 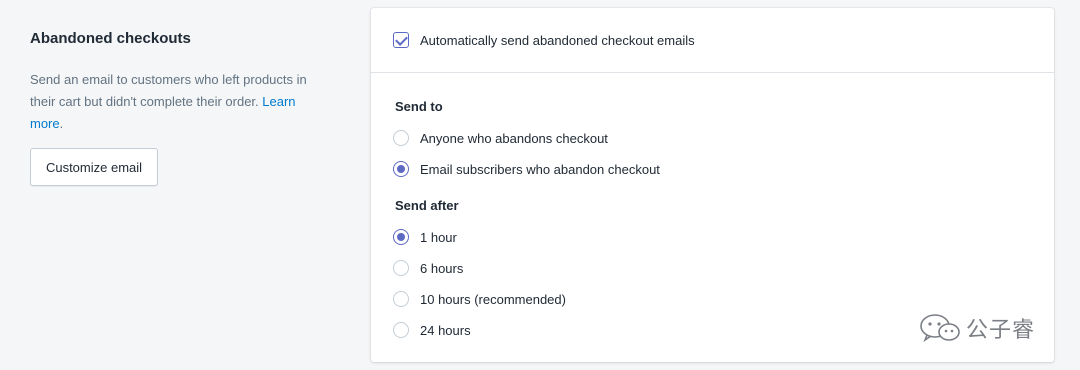 I want to click on customize-email-button: Customize email, so click(x=94, y=167).